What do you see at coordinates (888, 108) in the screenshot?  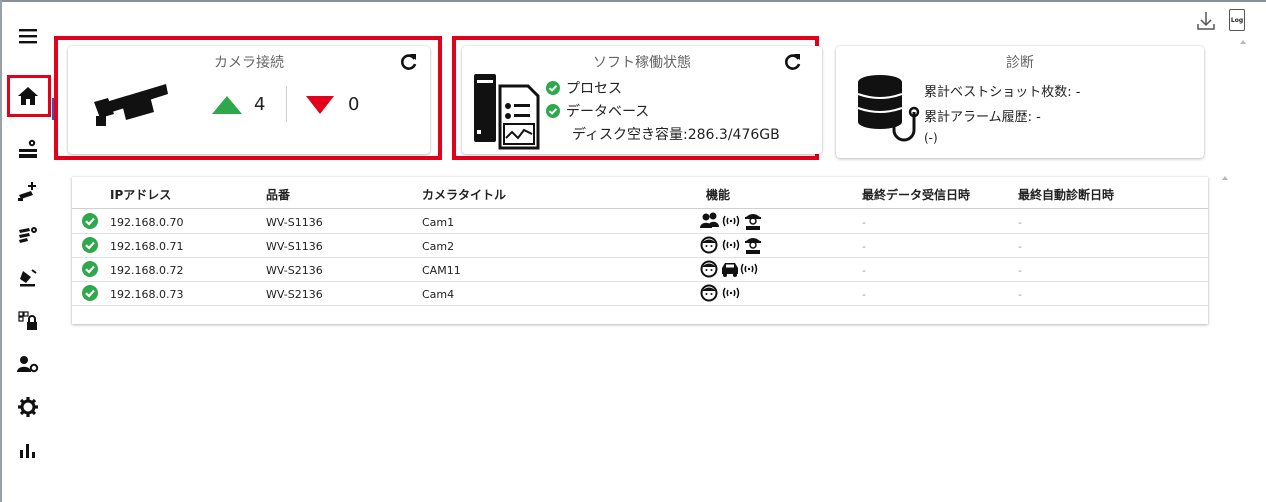 I see `database-diagnosis-icon` at bounding box center [888, 108].